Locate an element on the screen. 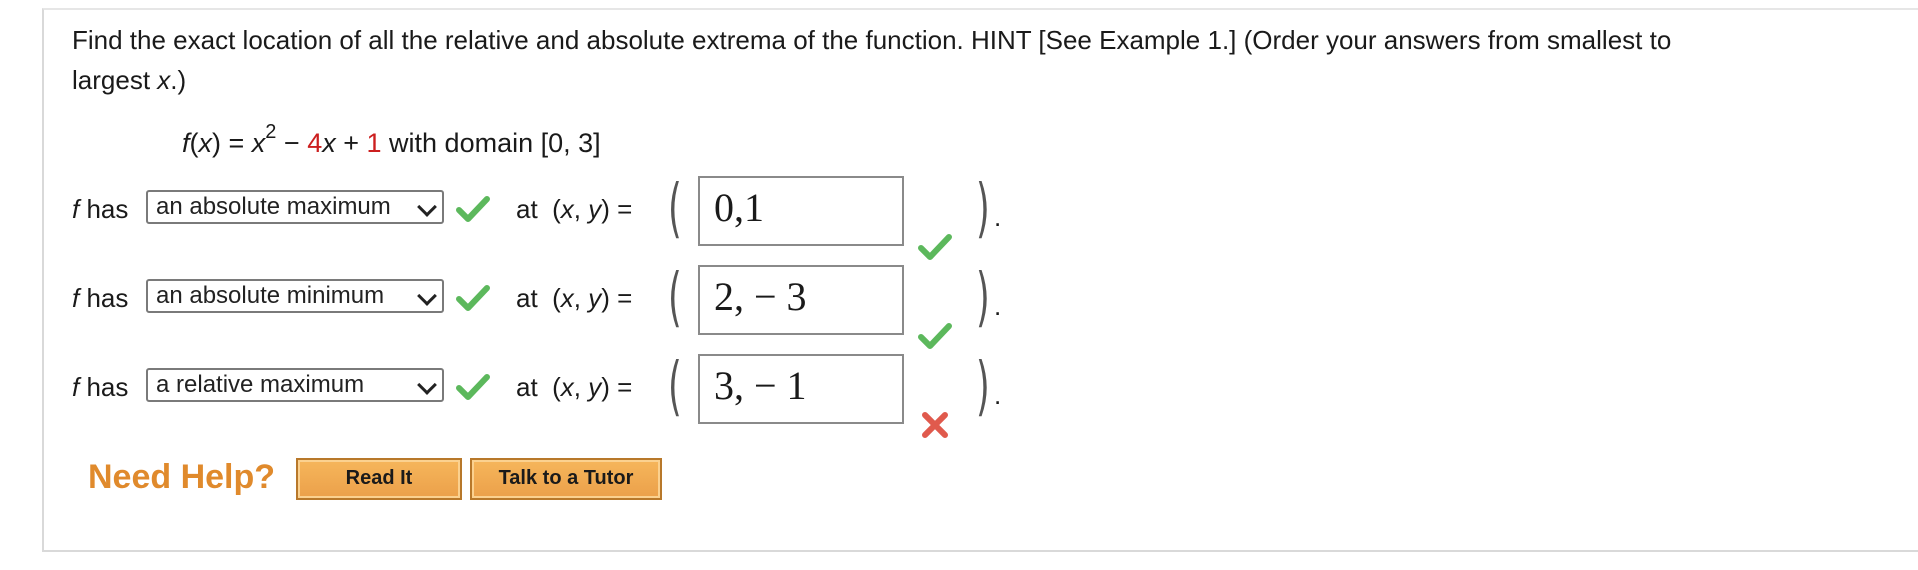 The image size is (1918, 570). extremum-type-select: an absolute minimum is located at coordinates (295, 296).